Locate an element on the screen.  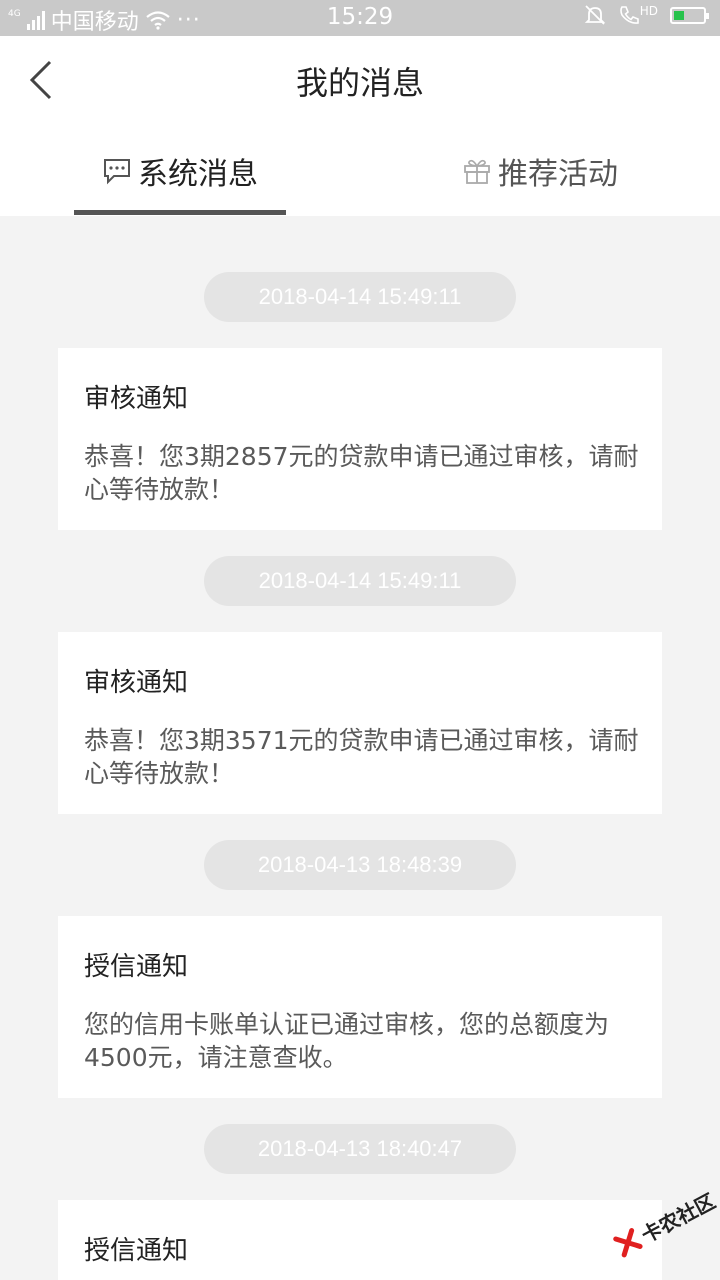
message-card: 授信通知 您的信用卡账单认证已通过审核，您的总额度为4500元，请注意查收。 is located at coordinates (360, 1007).